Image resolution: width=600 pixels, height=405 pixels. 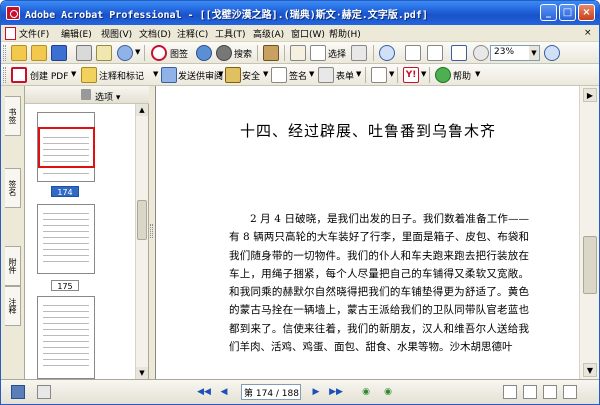 I want to click on organizer-icon, so click(x=39, y=53).